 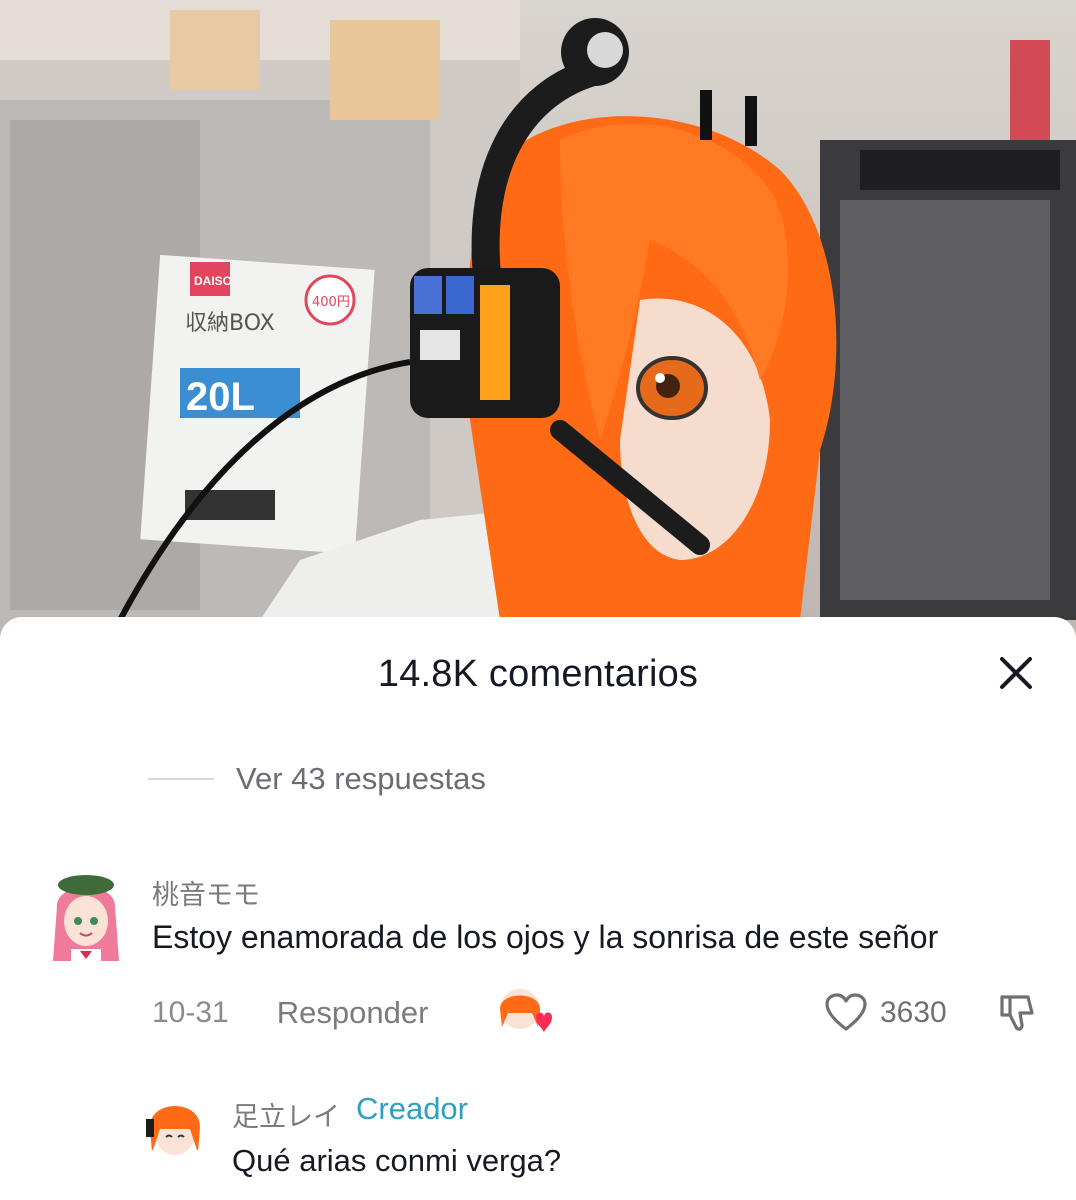 I want to click on comment-meta: 10-31 Responder, so click(x=290, y=1013).